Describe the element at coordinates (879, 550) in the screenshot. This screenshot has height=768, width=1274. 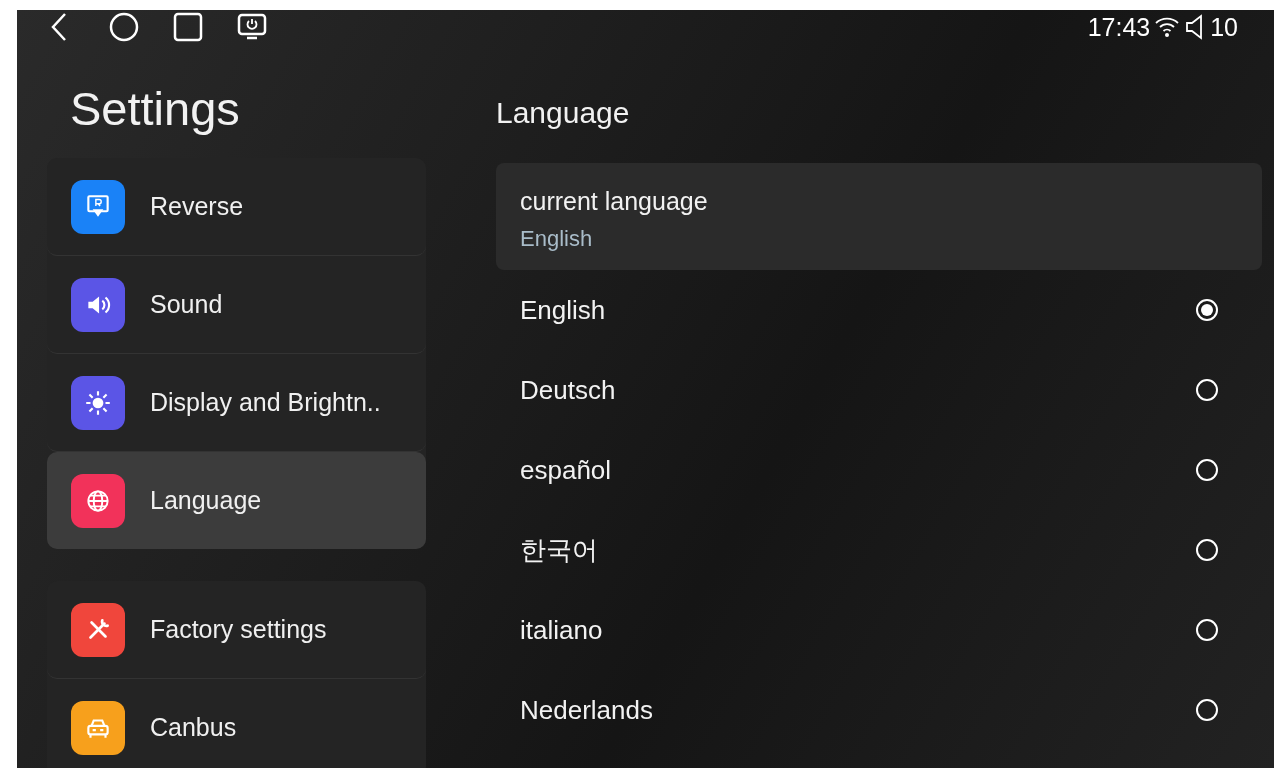
I see `language-option: 한국어` at that location.